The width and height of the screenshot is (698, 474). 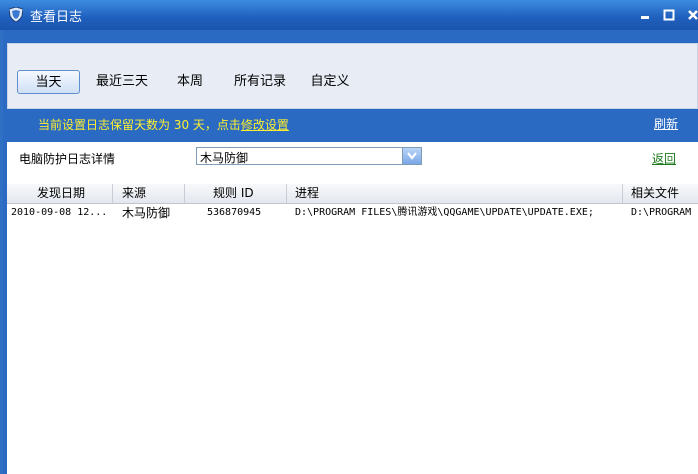 I want to click on cell-rule-id: 536870945, so click(x=234, y=212).